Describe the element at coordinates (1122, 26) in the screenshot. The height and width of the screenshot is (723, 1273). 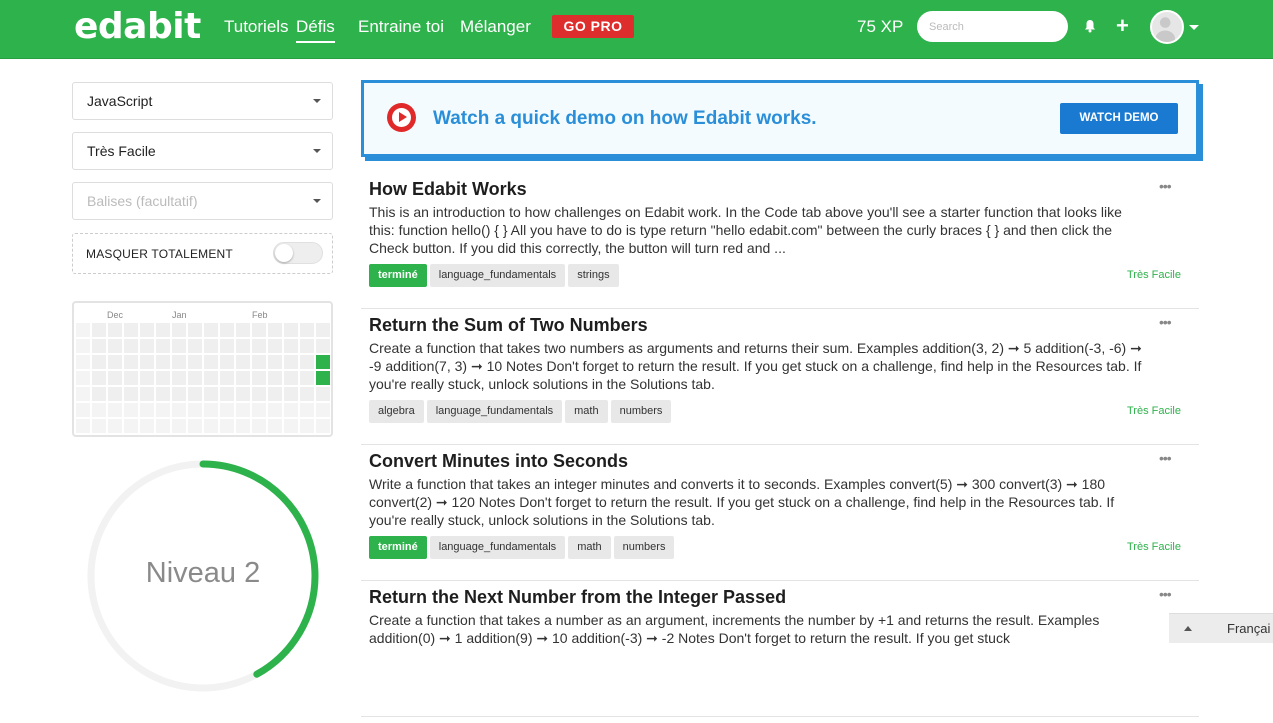
I see `plus-icon: +` at that location.